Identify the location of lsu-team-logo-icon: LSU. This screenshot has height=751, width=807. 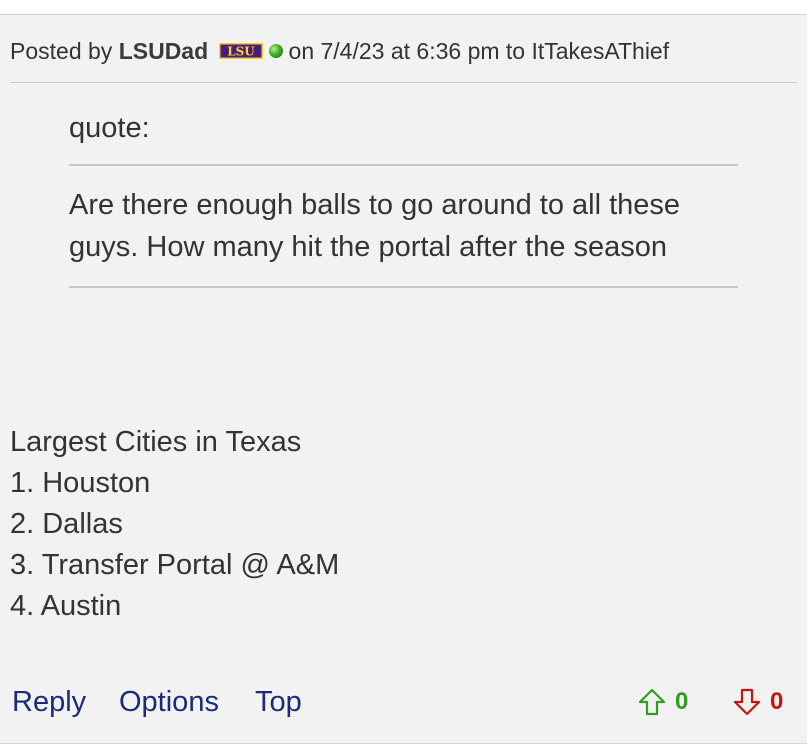
(240, 50).